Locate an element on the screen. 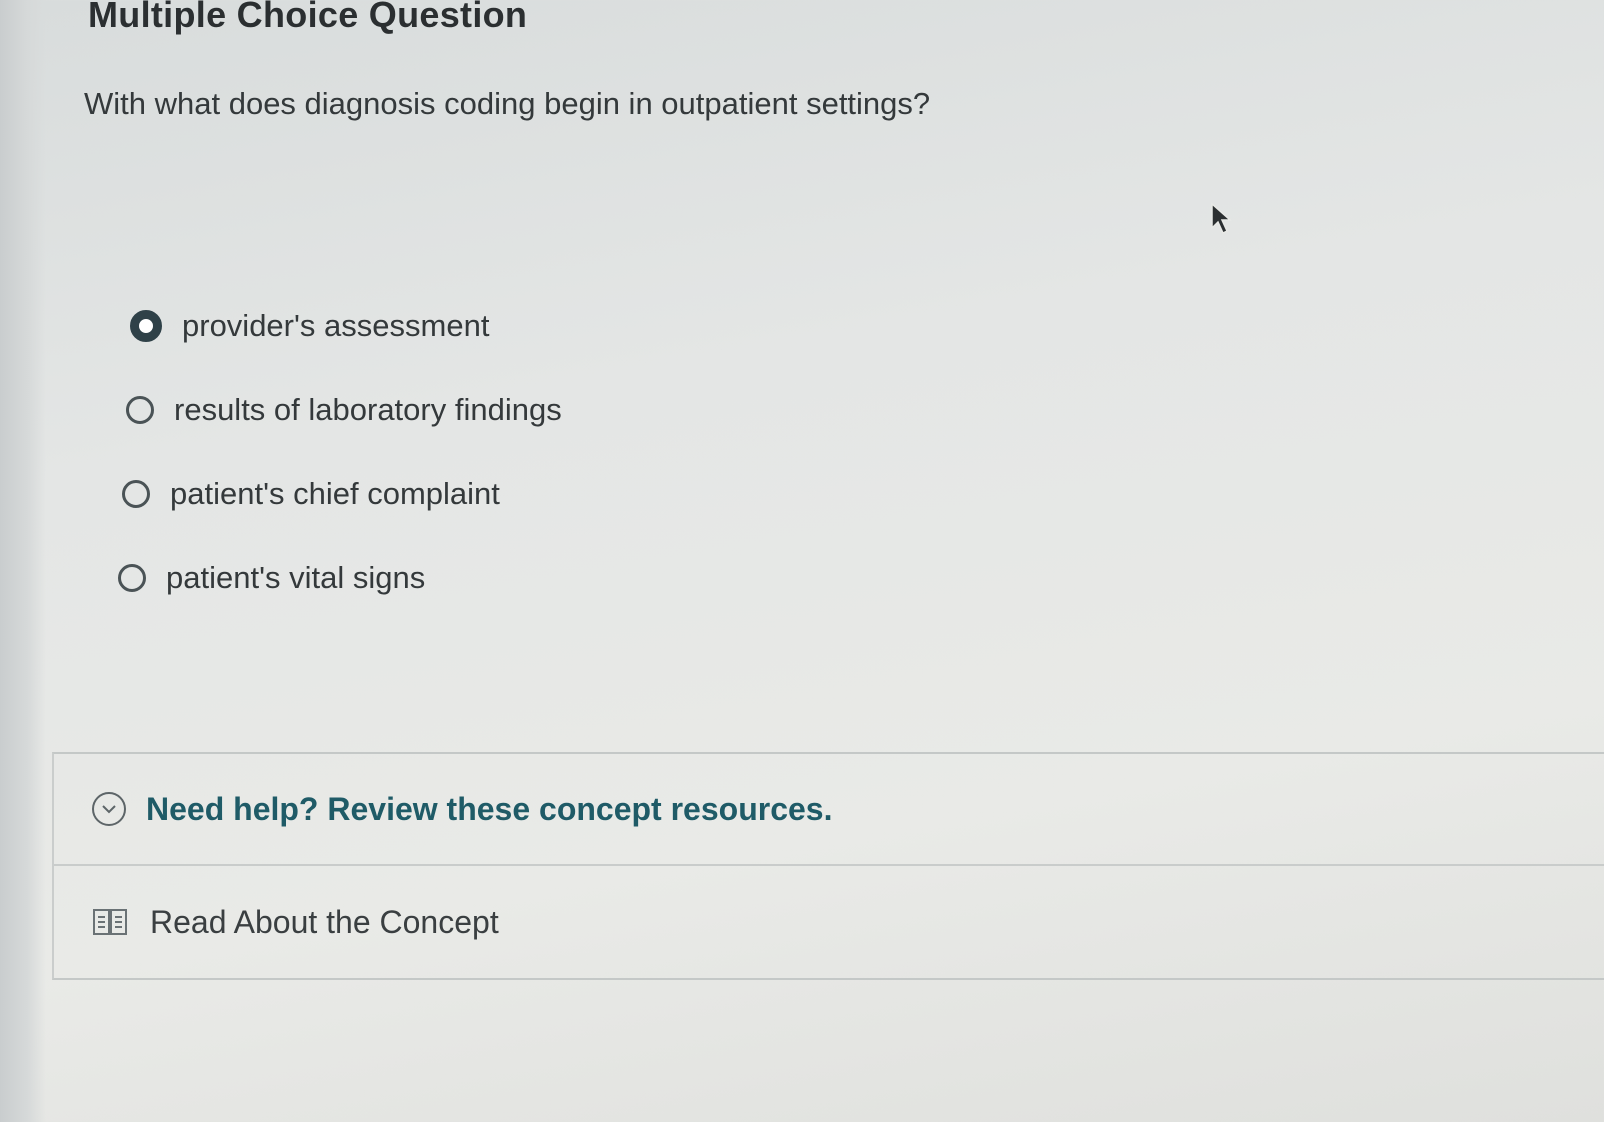 The width and height of the screenshot is (1604, 1122). answer-option-lab-findings: results of laboratory findings is located at coordinates (473, 410).